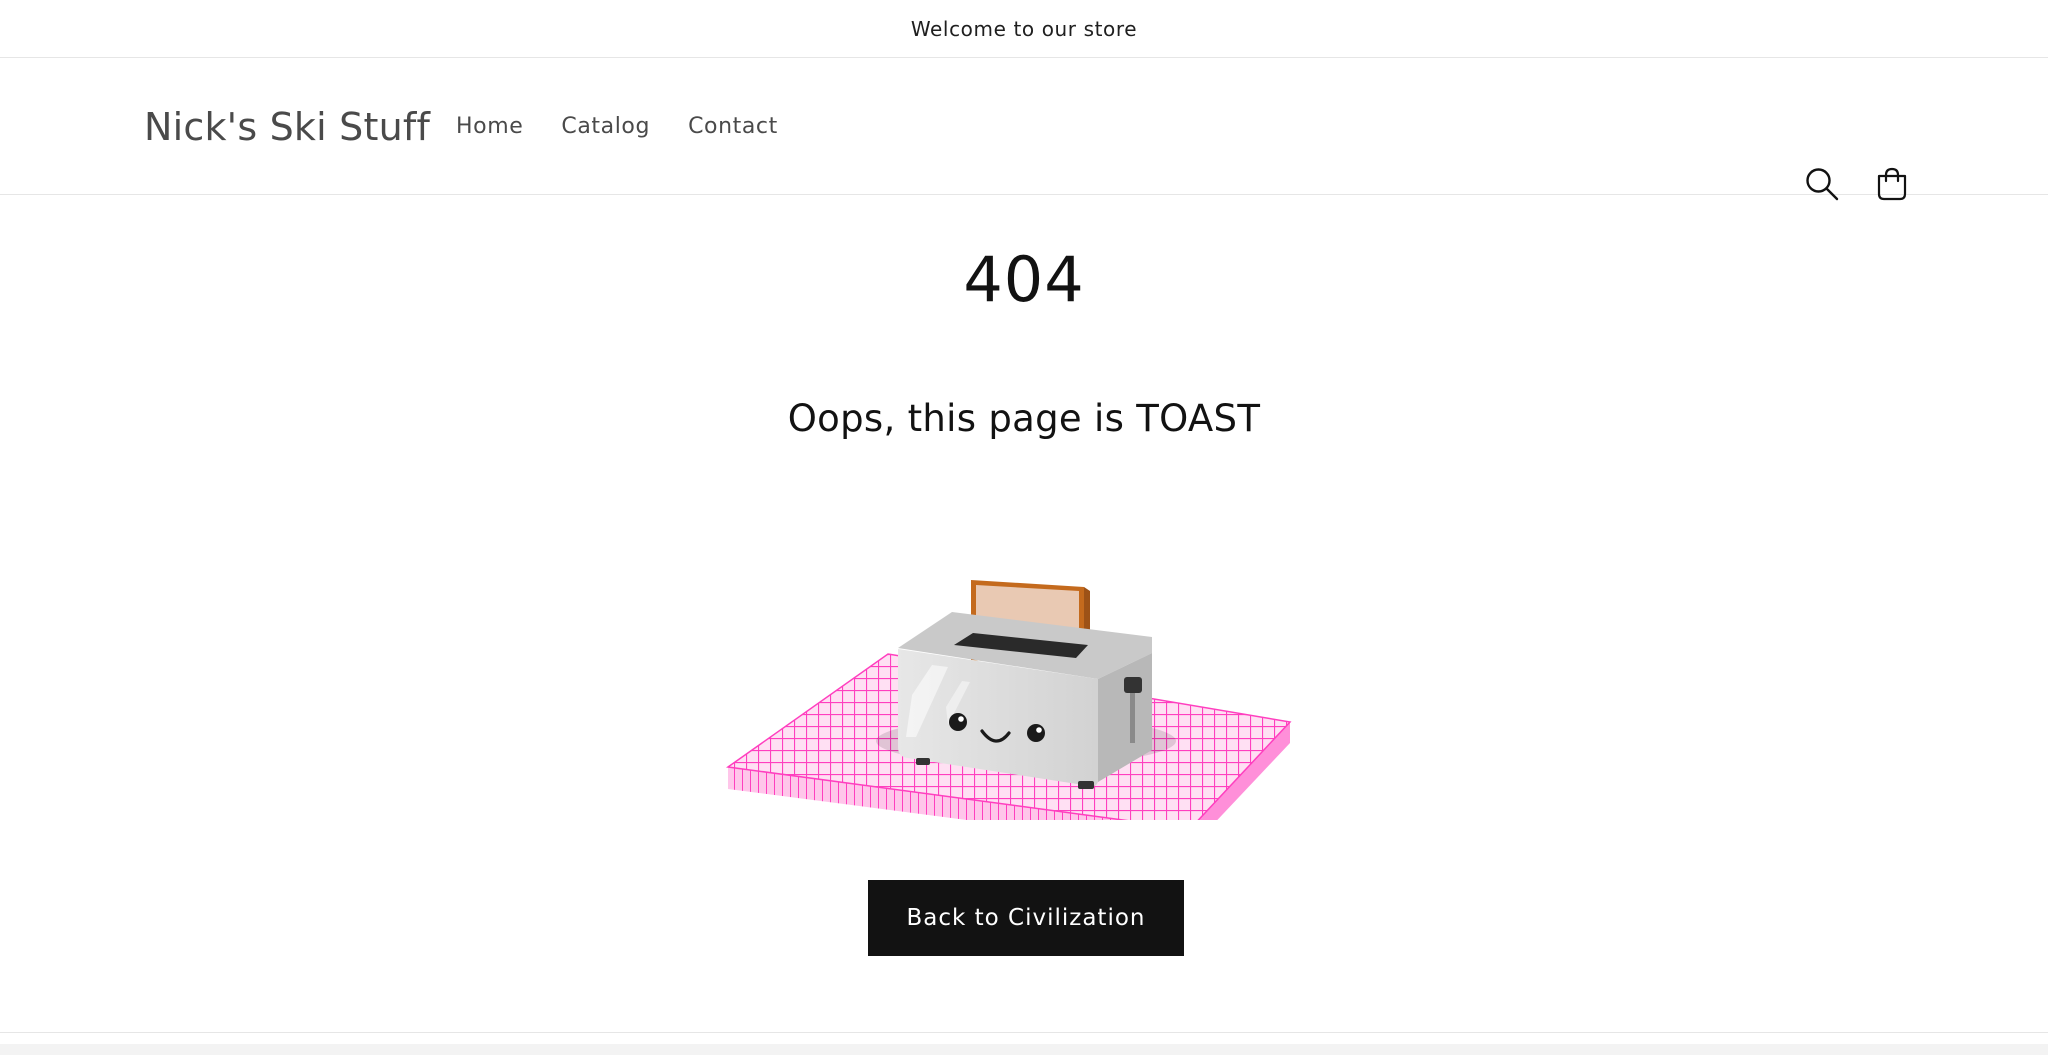 This screenshot has height=1055, width=2048. I want to click on footer-strip, so click(1024, 1049).